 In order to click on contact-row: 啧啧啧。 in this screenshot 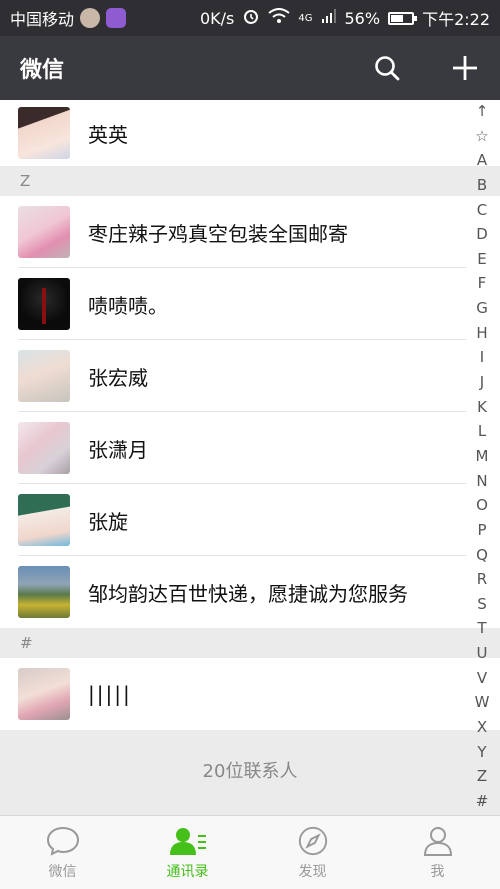, I will do `click(250, 304)`.